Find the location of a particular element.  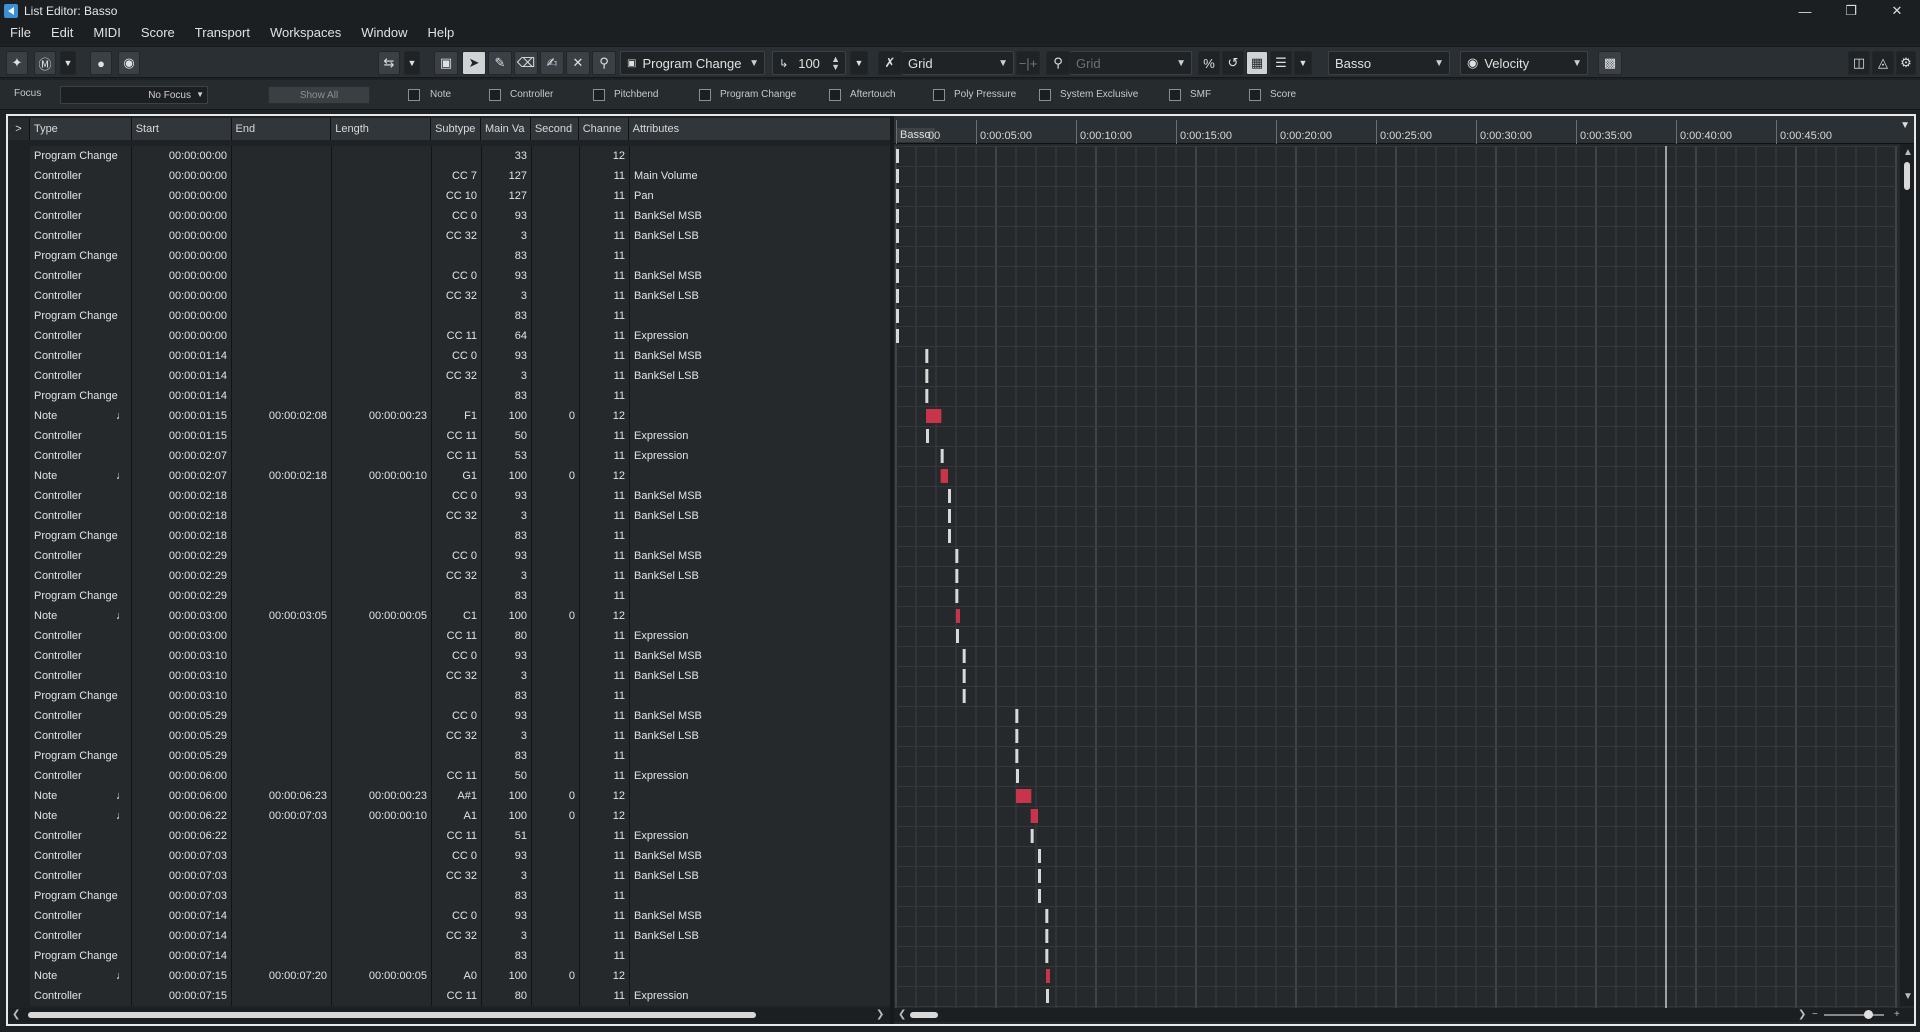

cell-type: Note ♩ is located at coordinates (81, 796).